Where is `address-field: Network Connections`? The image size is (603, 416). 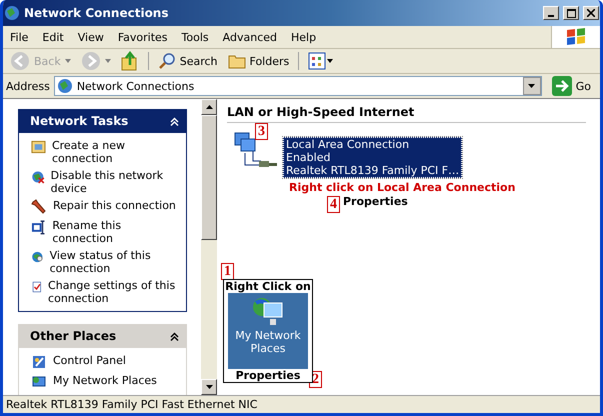
address-field: Network Connections is located at coordinates (298, 86).